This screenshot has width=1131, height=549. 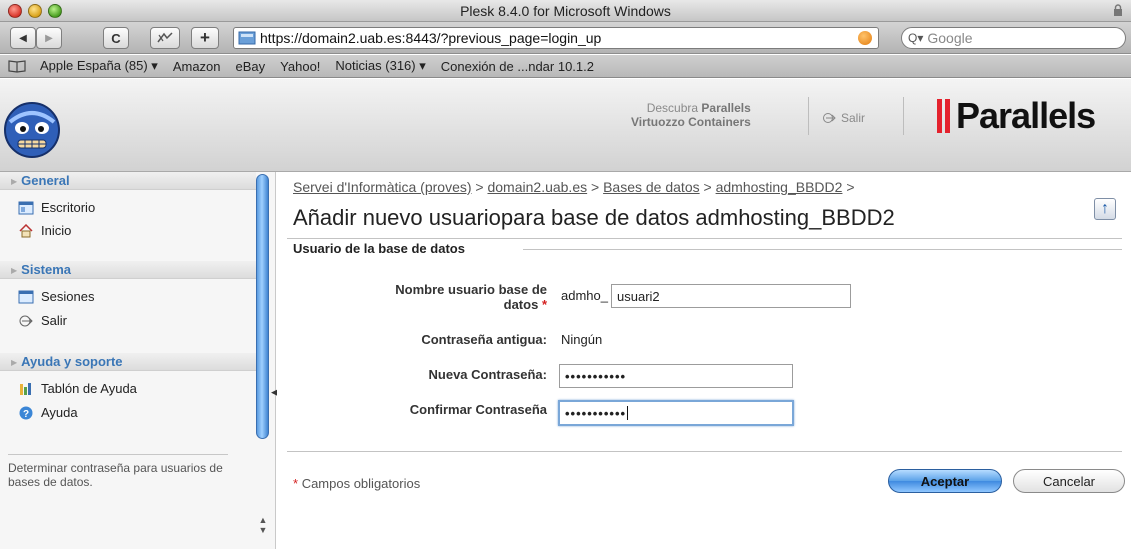 I want to click on back-icon: ◀, so click(x=23, y=38).